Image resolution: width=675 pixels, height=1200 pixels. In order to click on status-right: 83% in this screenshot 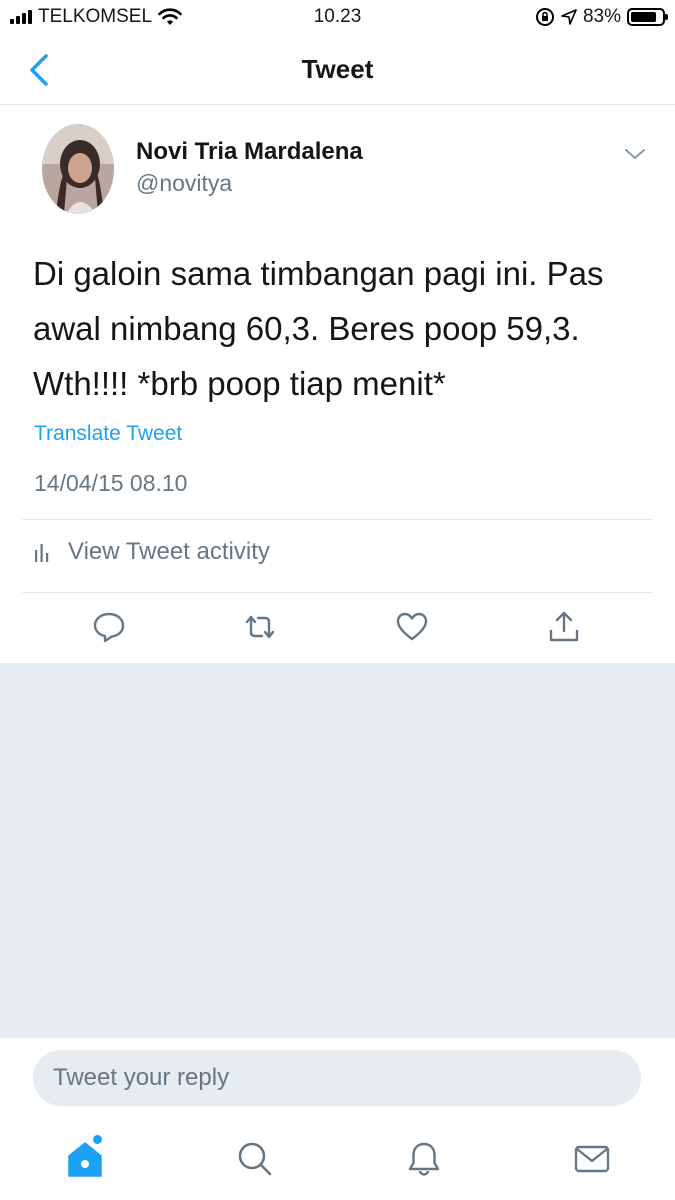, I will do `click(601, 17)`.